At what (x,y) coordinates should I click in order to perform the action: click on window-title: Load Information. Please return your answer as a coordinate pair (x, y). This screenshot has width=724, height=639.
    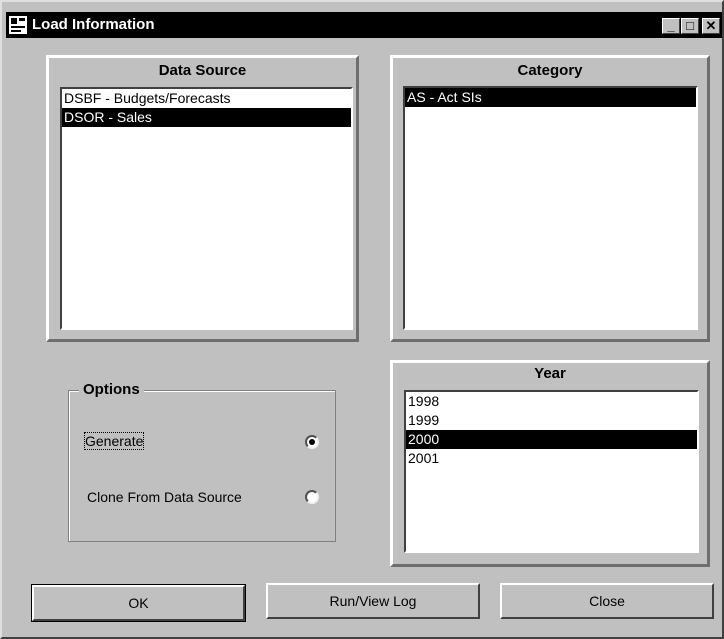
    Looking at the image, I should click on (93, 24).